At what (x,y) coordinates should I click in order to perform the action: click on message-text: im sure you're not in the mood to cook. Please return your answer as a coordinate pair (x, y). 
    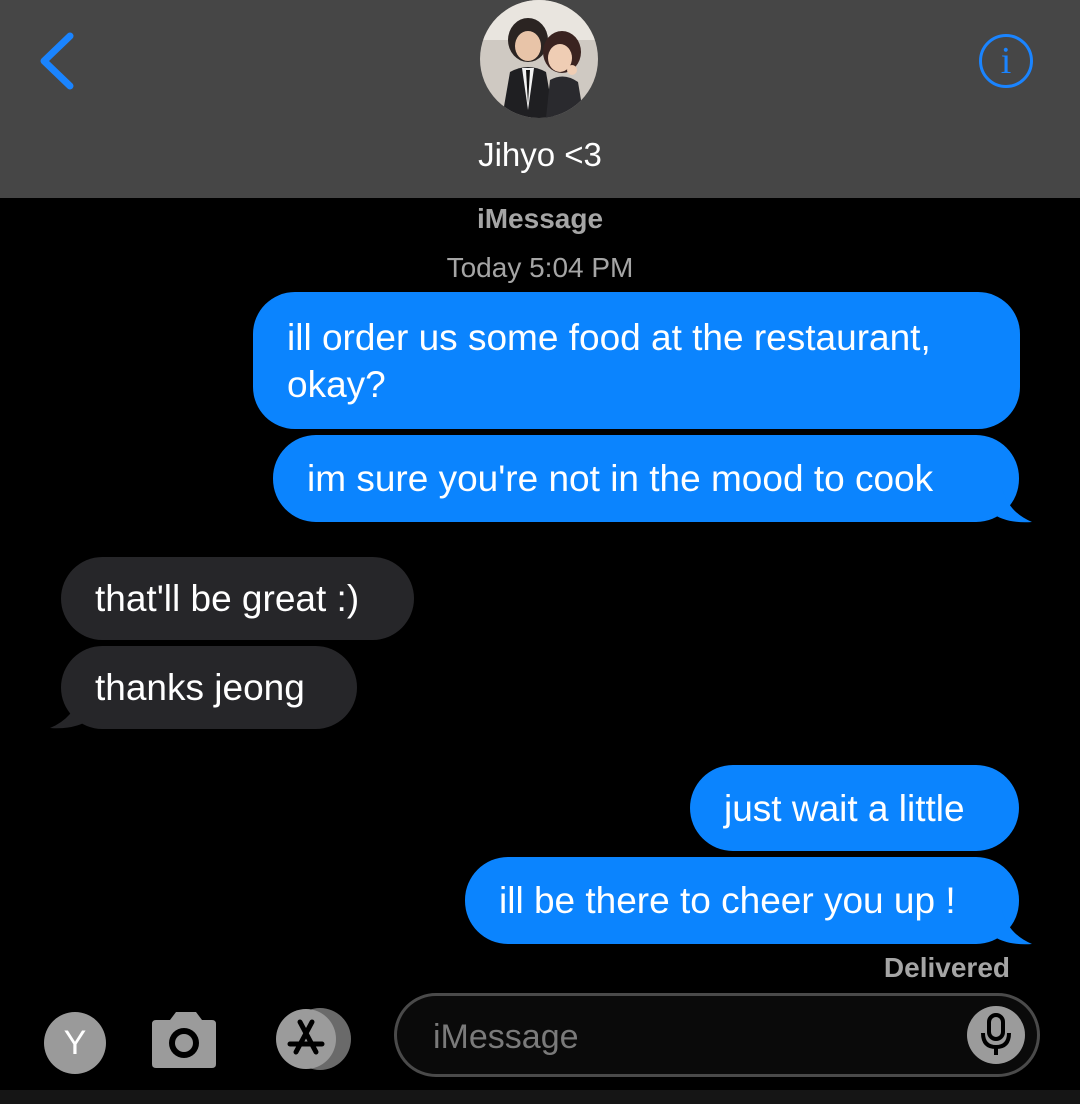
    Looking at the image, I should click on (620, 478).